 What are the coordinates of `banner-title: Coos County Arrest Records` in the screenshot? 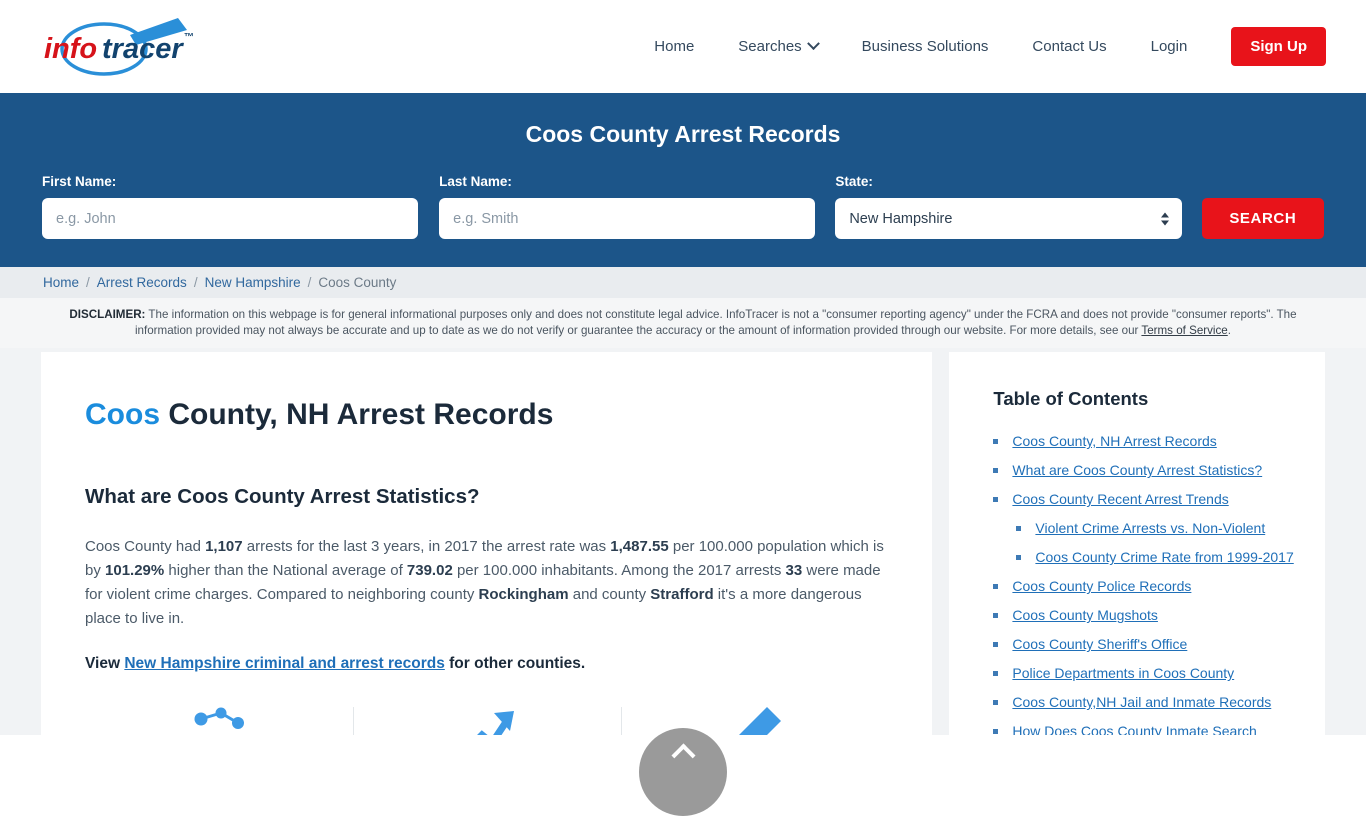 It's located at (683, 134).